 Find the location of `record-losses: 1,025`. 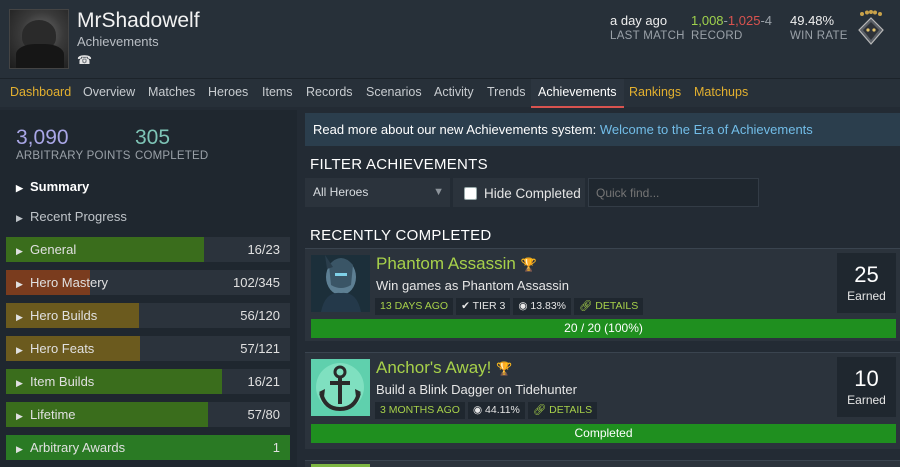

record-losses: 1,025 is located at coordinates (744, 20).